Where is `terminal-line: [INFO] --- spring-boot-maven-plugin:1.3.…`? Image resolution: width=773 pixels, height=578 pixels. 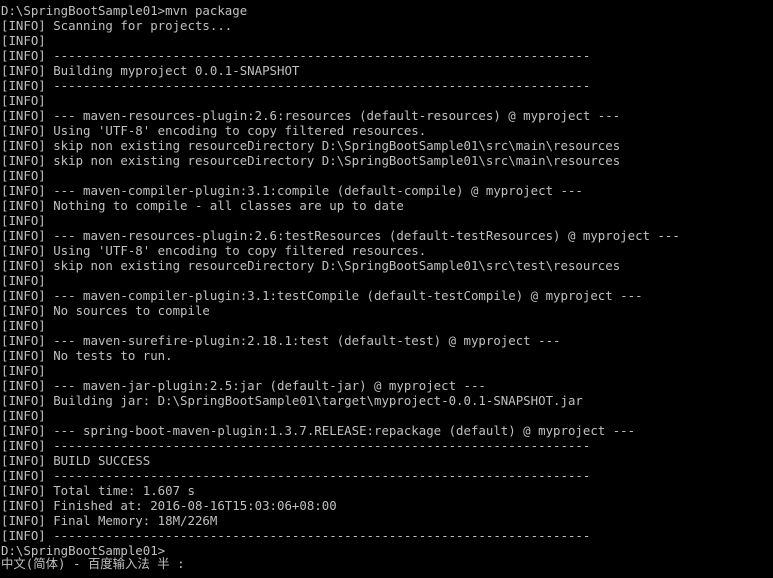
terminal-line: [INFO] --- spring-boot-maven-plugin:1.3.… is located at coordinates (318, 430).